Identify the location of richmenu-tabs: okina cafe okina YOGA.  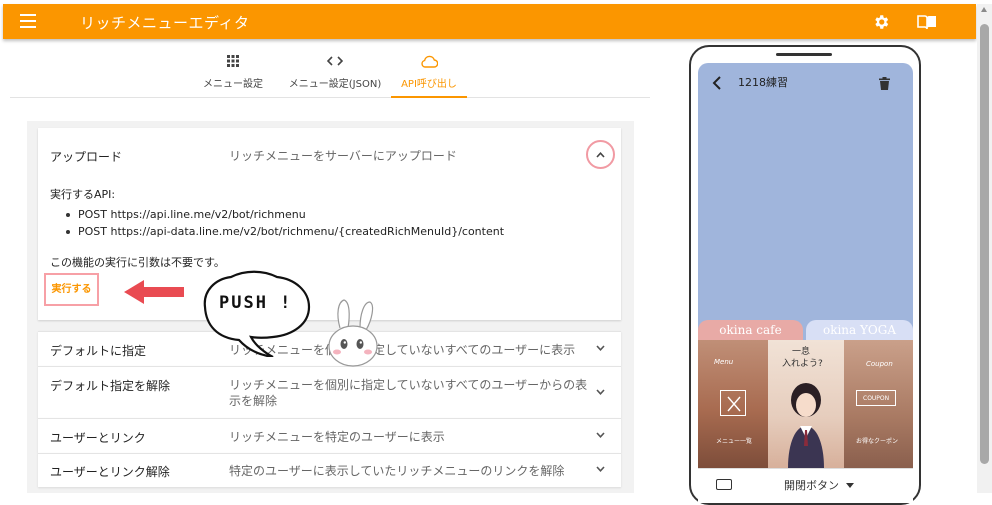
(805, 329).